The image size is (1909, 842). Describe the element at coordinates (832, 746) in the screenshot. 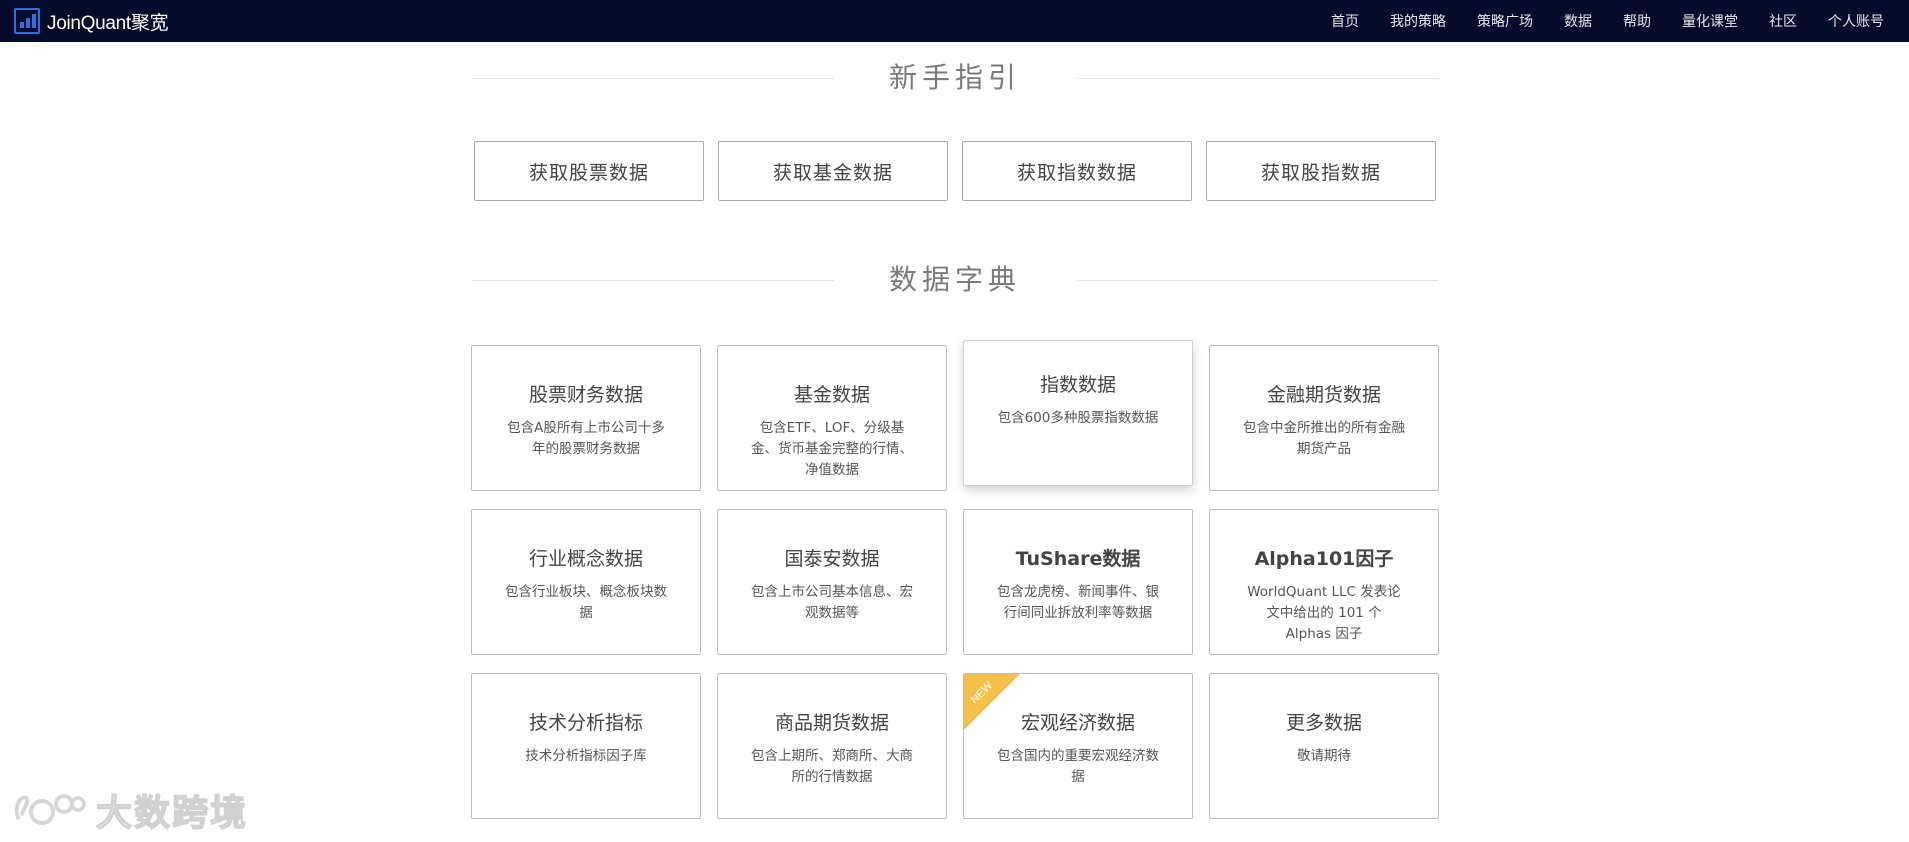

I see `card-commodity-futures-data: 商品期货数据 包含上期所、郑商所、大商所的行情数据` at that location.